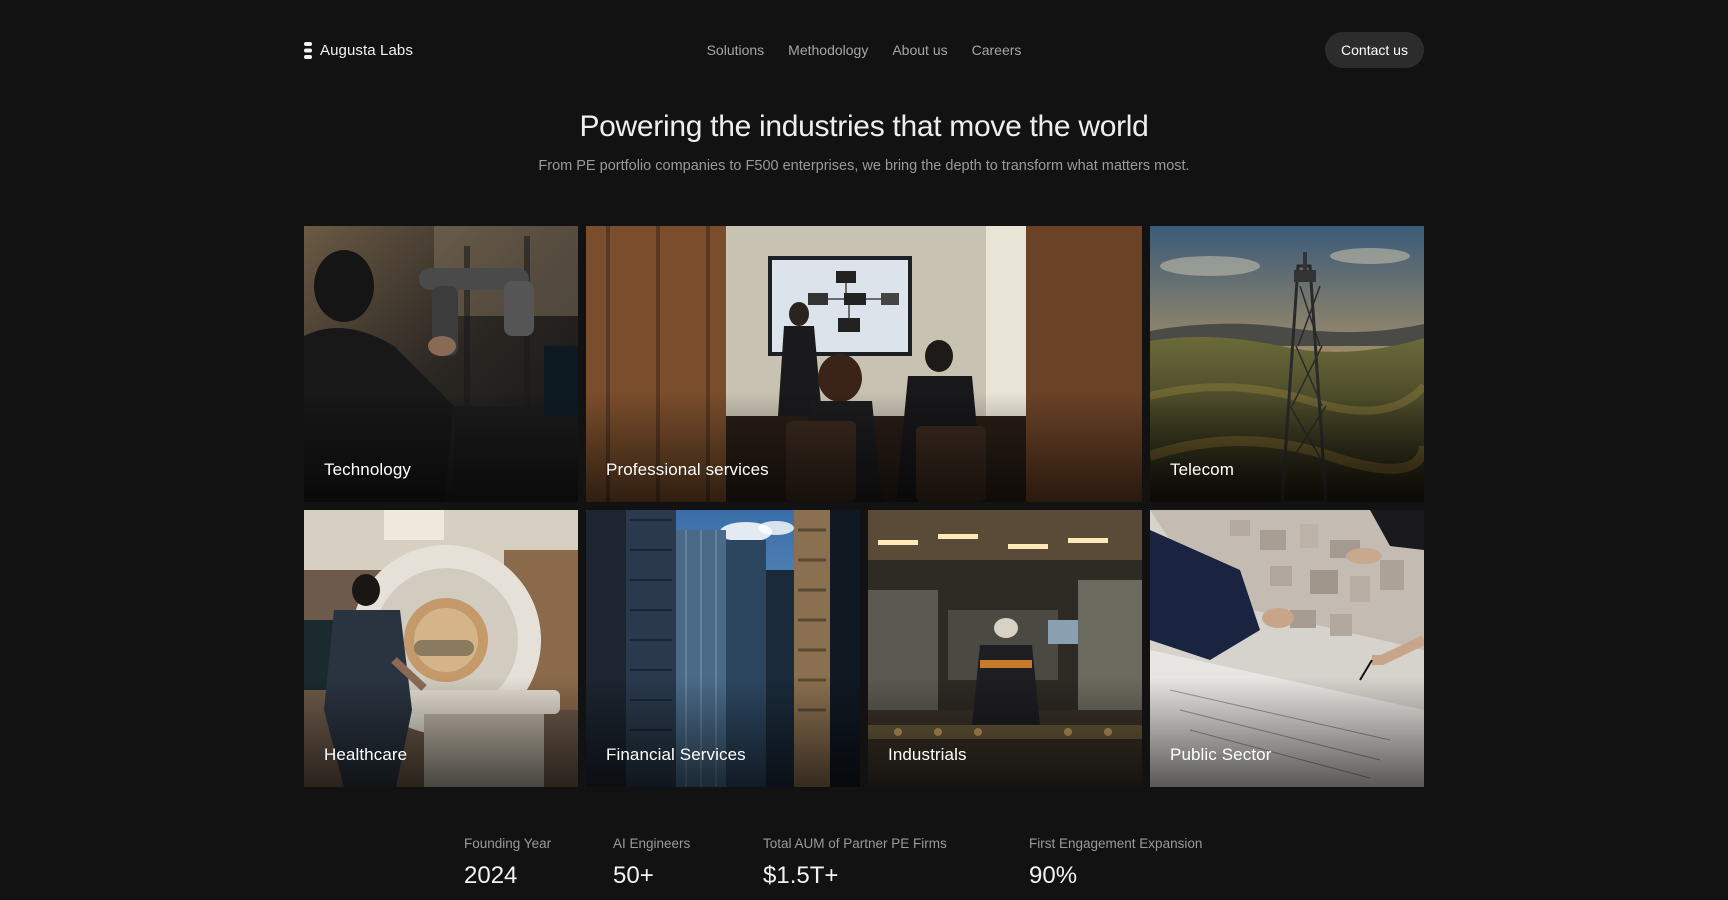  What do you see at coordinates (723, 648) in the screenshot?
I see `industry-card-financial-services: Financial Services` at bounding box center [723, 648].